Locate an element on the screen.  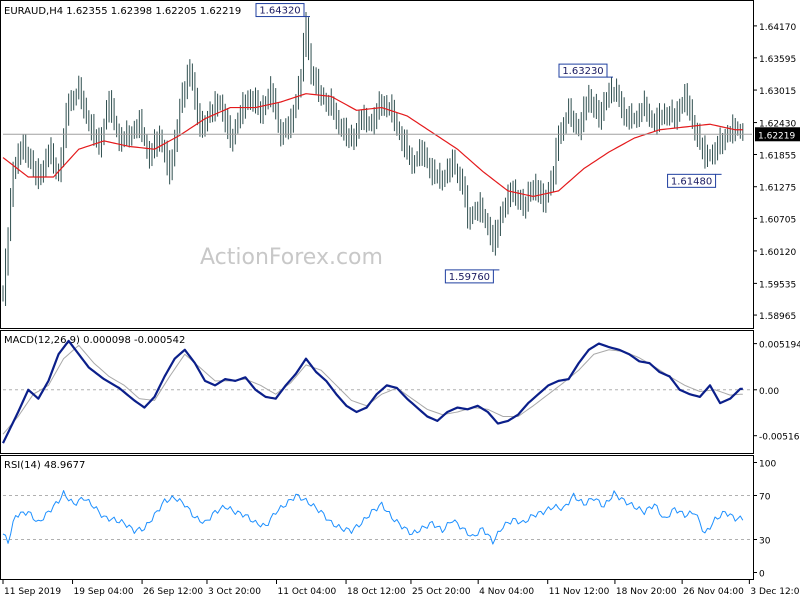
rsi-header: RSI(14) 48.9677 is located at coordinates (44, 465).